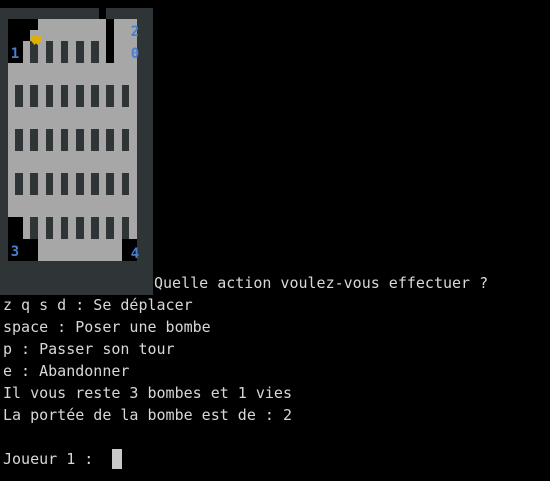 The width and height of the screenshot is (550, 481). I want to click on controls-bomb-line: space : Poser une bombe, so click(107, 327).